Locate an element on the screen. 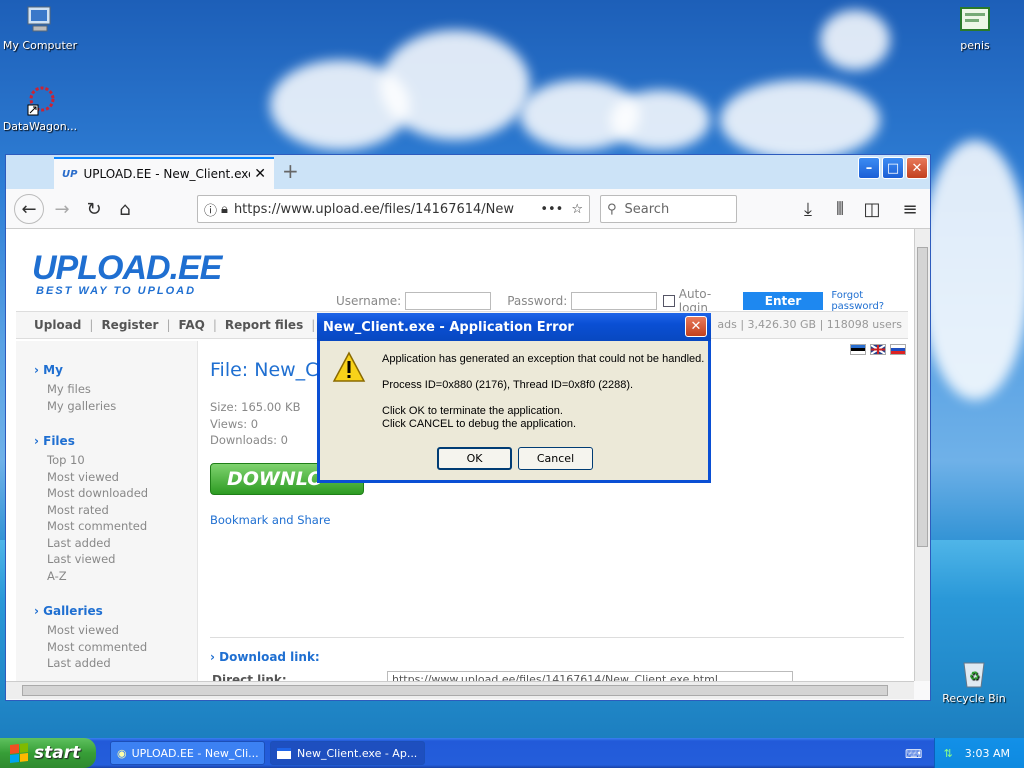 This screenshot has width=1024, height=768. estonian-flag-icon is located at coordinates (858, 349).